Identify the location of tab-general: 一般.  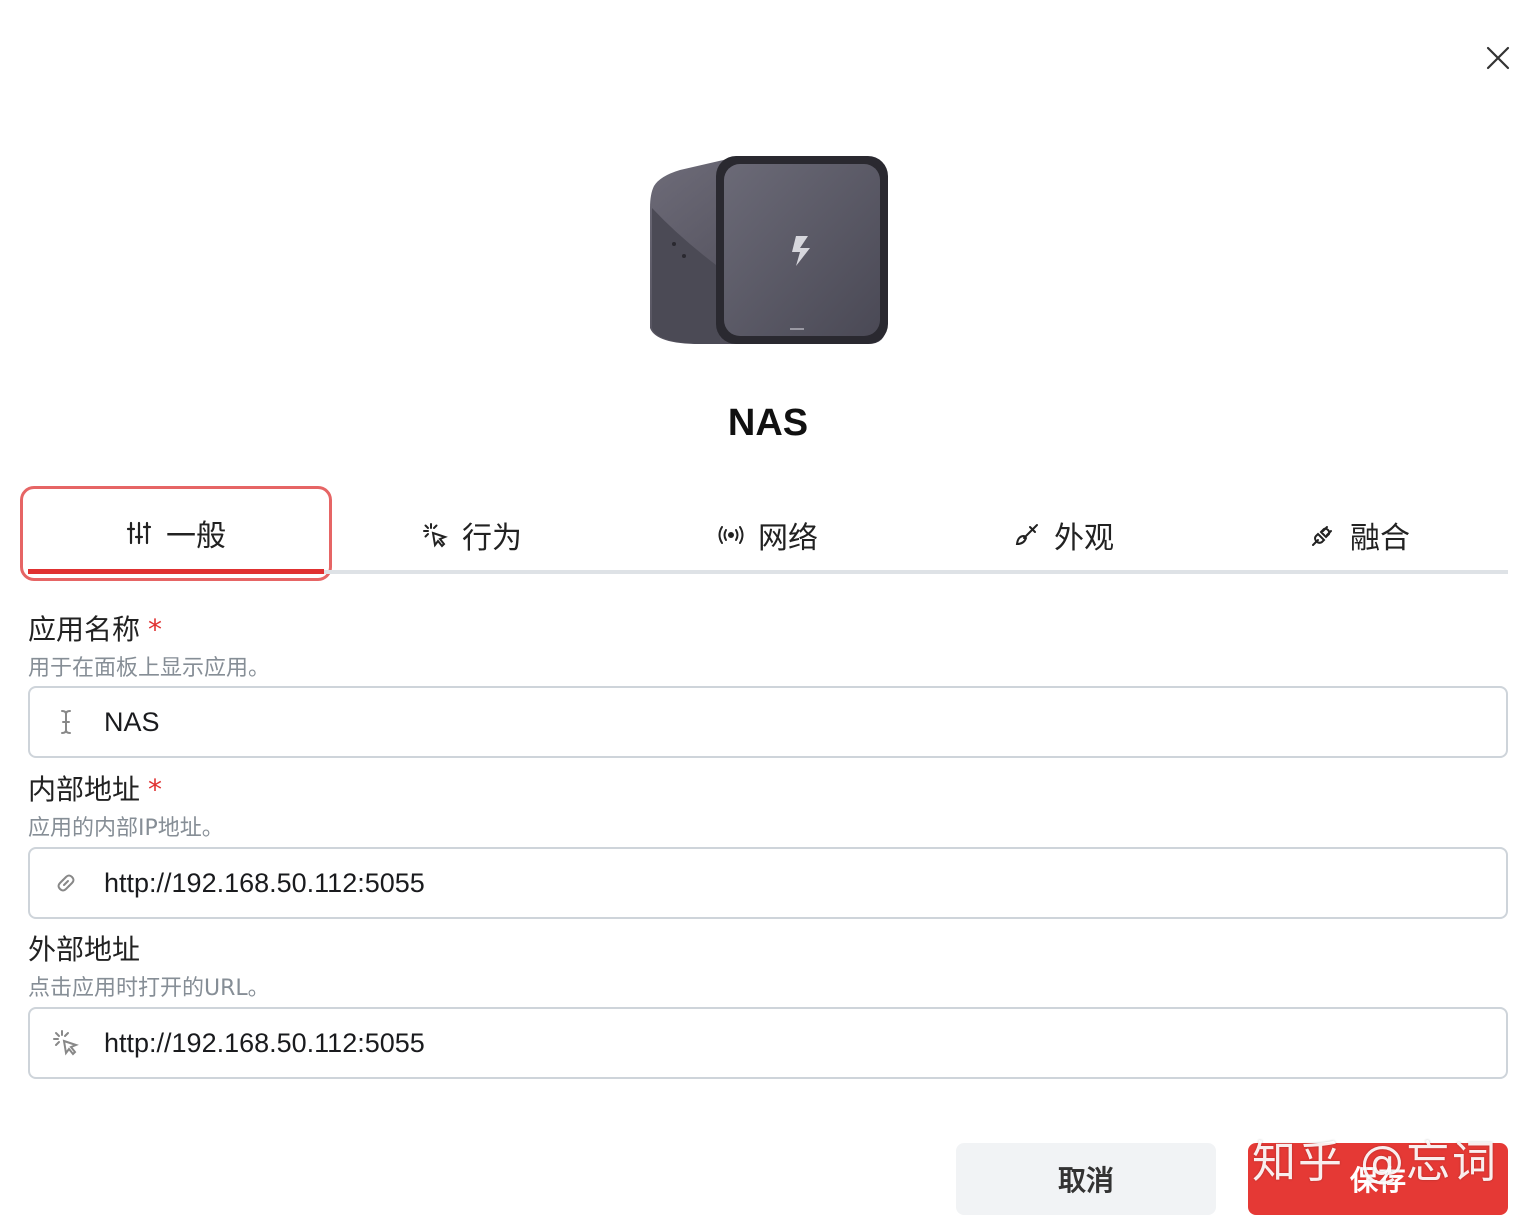
(176, 535).